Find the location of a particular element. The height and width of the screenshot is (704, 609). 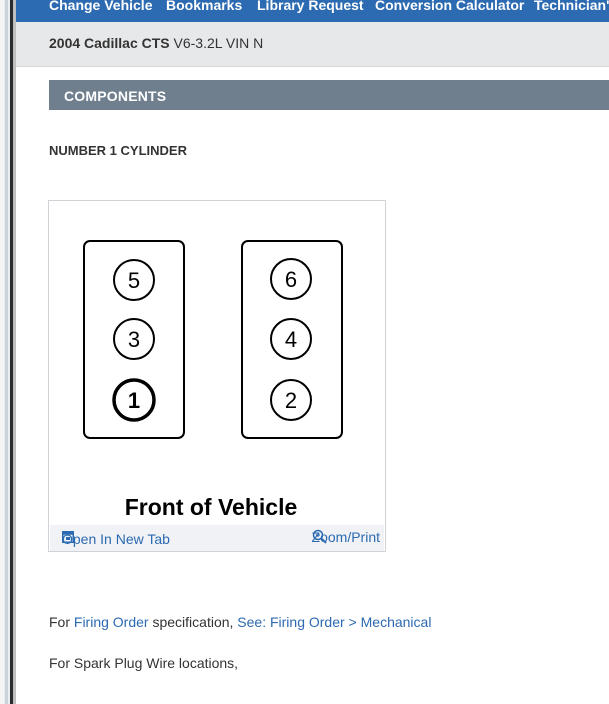

firing-prefix: For is located at coordinates (59, 622).